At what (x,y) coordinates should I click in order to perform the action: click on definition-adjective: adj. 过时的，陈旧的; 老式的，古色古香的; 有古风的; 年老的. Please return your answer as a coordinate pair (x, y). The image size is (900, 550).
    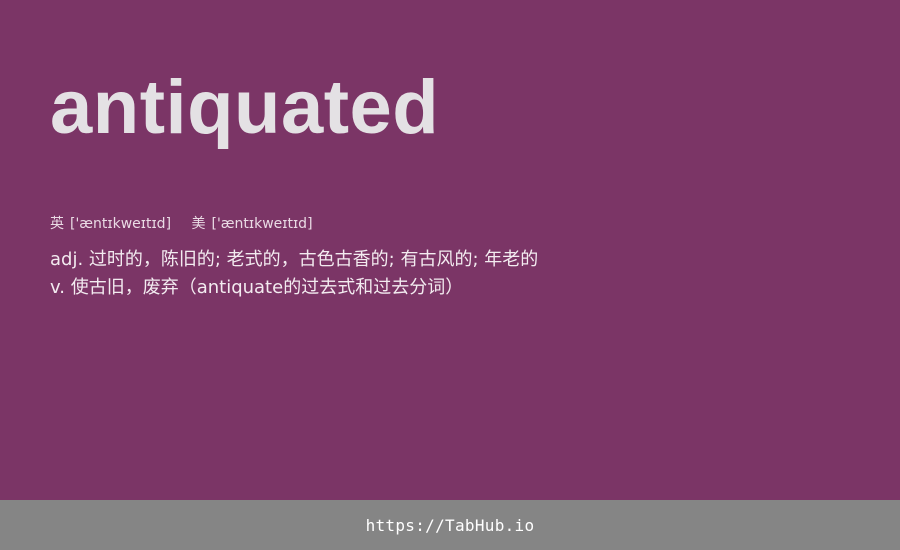
    Looking at the image, I should click on (294, 259).